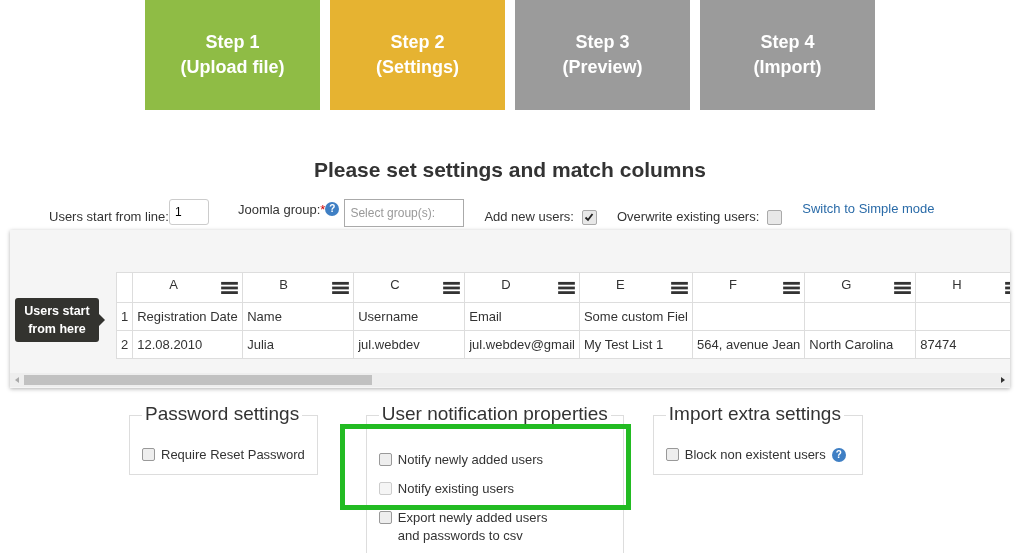  Describe the element at coordinates (409, 316) in the screenshot. I see `table-cell: Username` at that location.